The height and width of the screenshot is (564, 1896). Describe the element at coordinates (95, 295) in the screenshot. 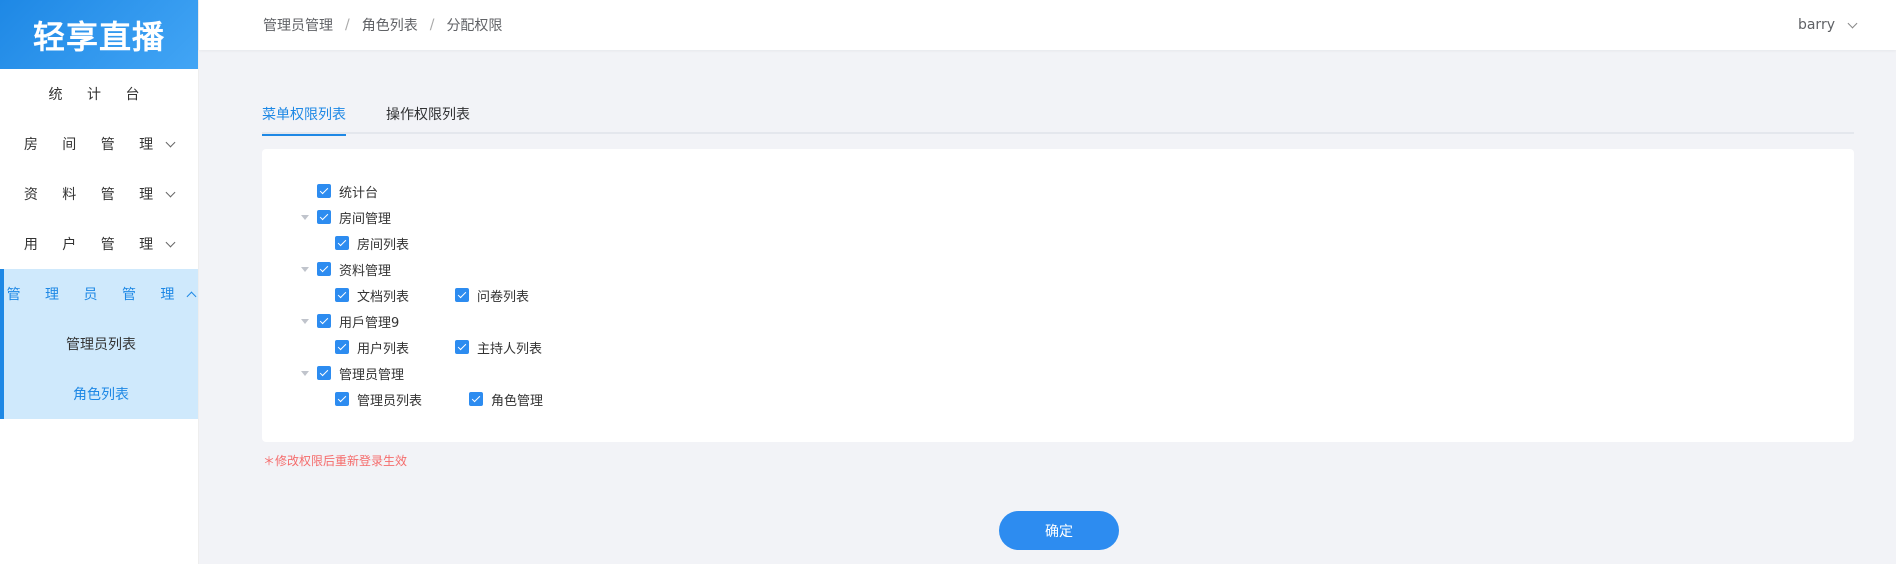

I see `sidebar-item-label: 管 理 员 管 理` at that location.